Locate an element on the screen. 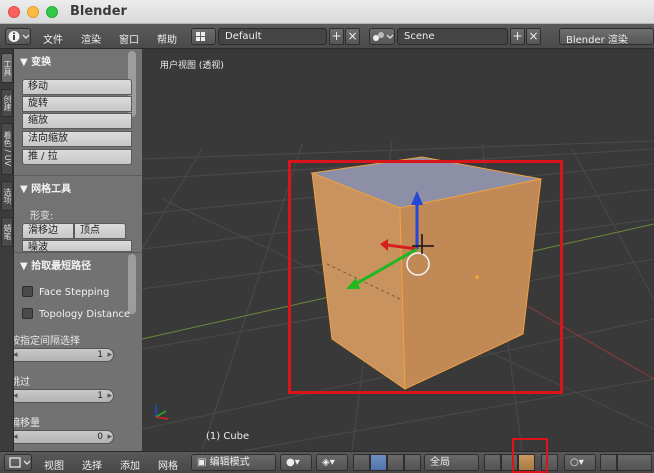 The image size is (654, 473). tab-tools: 工具 is located at coordinates (7, 68).